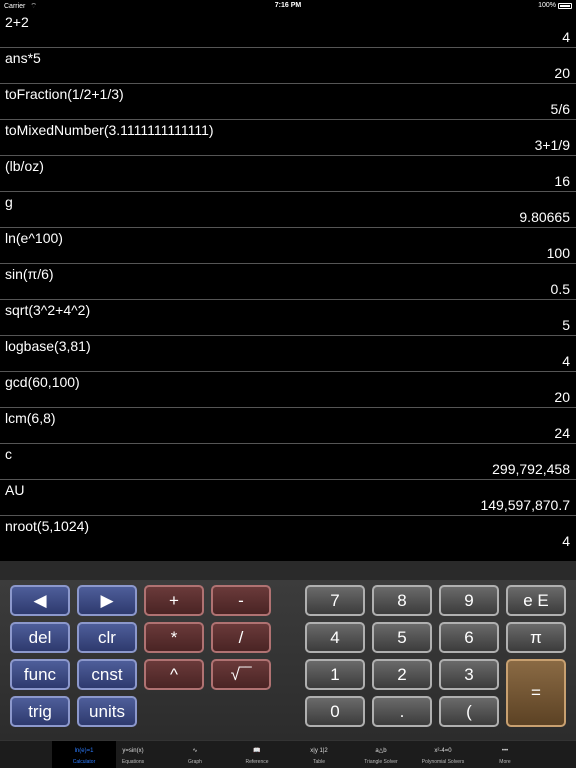 The width and height of the screenshot is (576, 768). I want to click on tab-label: Triangle Solver, so click(381, 762).